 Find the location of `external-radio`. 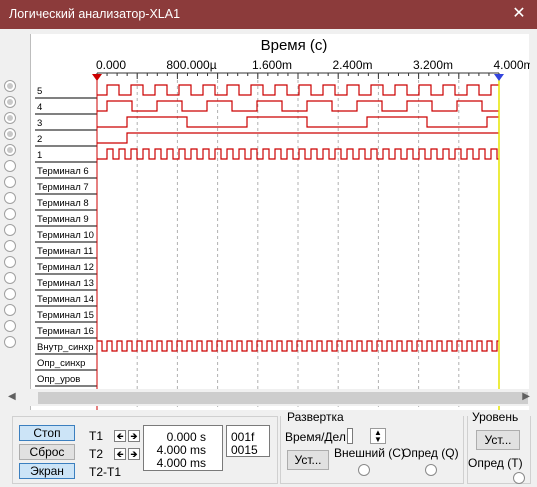

external-radio is located at coordinates (364, 470).